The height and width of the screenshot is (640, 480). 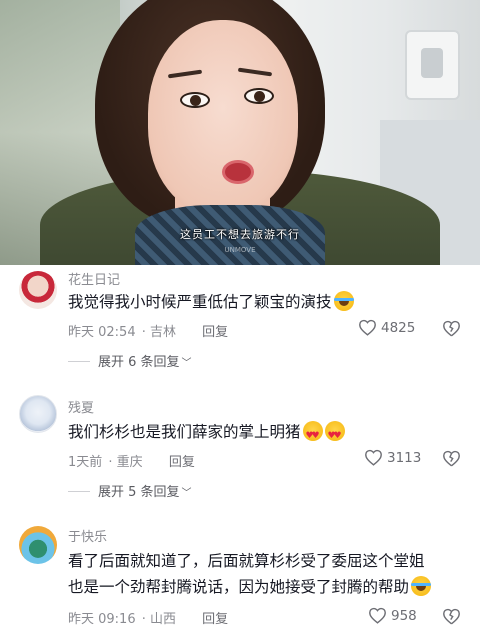 What do you see at coordinates (200, 302) in the screenshot?
I see `comment-text-body: 我觉得我小时候严重低估了颖宝的演技` at bounding box center [200, 302].